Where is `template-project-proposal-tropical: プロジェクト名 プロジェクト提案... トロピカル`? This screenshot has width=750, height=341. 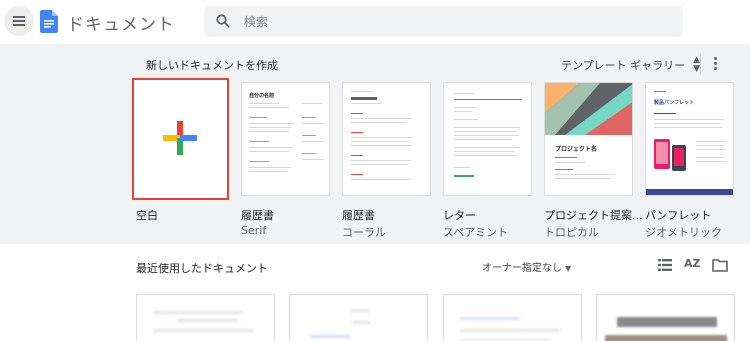 template-project-proposal-tropical: プロジェクト名 プロジェクト提案... トロピカル is located at coordinates (593, 161).